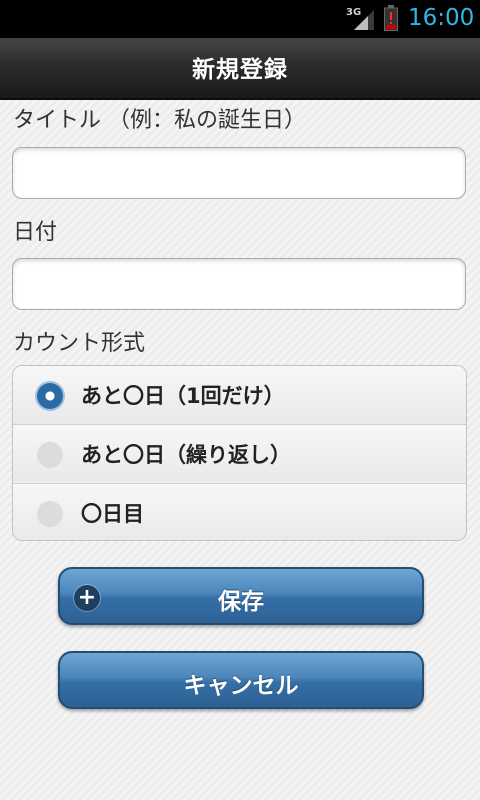  What do you see at coordinates (50, 396) in the screenshot?
I see `radio-selected-icon` at bounding box center [50, 396].